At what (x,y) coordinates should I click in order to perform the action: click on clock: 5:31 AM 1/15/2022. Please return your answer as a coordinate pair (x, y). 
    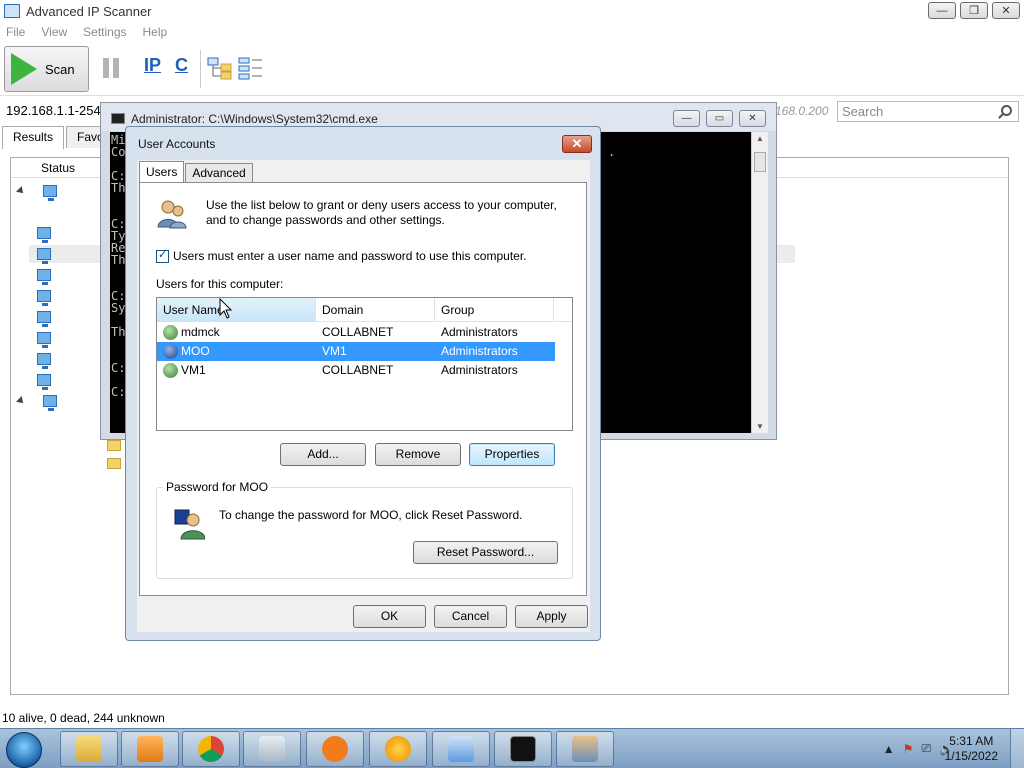
    Looking at the image, I should click on (971, 749).